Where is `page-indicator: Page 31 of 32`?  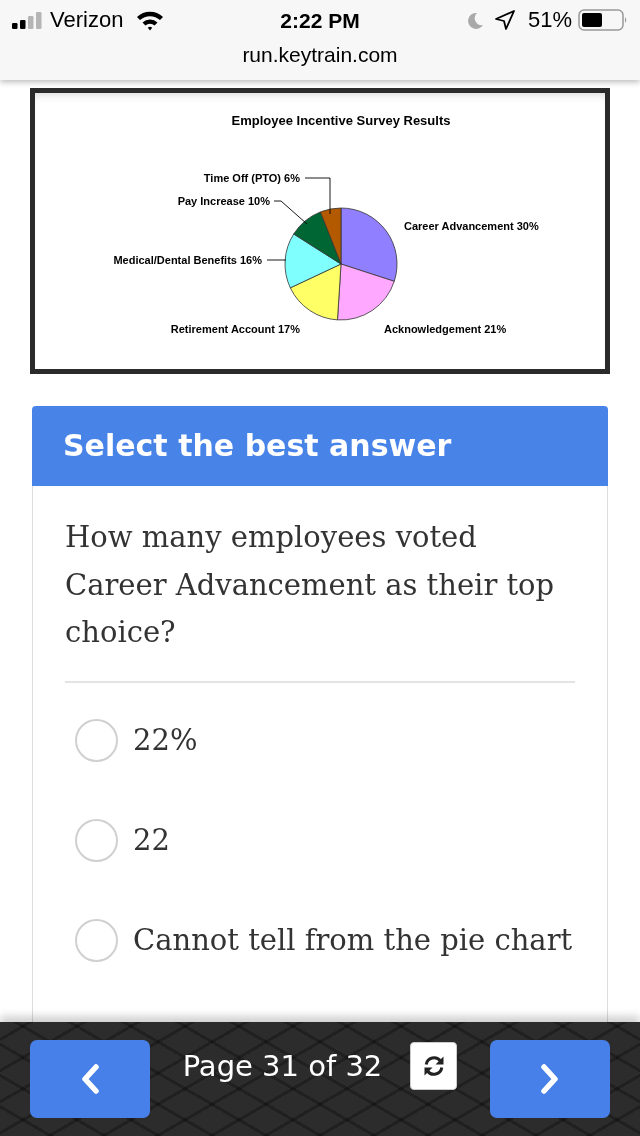
page-indicator: Page 31 of 32 is located at coordinates (282, 1066).